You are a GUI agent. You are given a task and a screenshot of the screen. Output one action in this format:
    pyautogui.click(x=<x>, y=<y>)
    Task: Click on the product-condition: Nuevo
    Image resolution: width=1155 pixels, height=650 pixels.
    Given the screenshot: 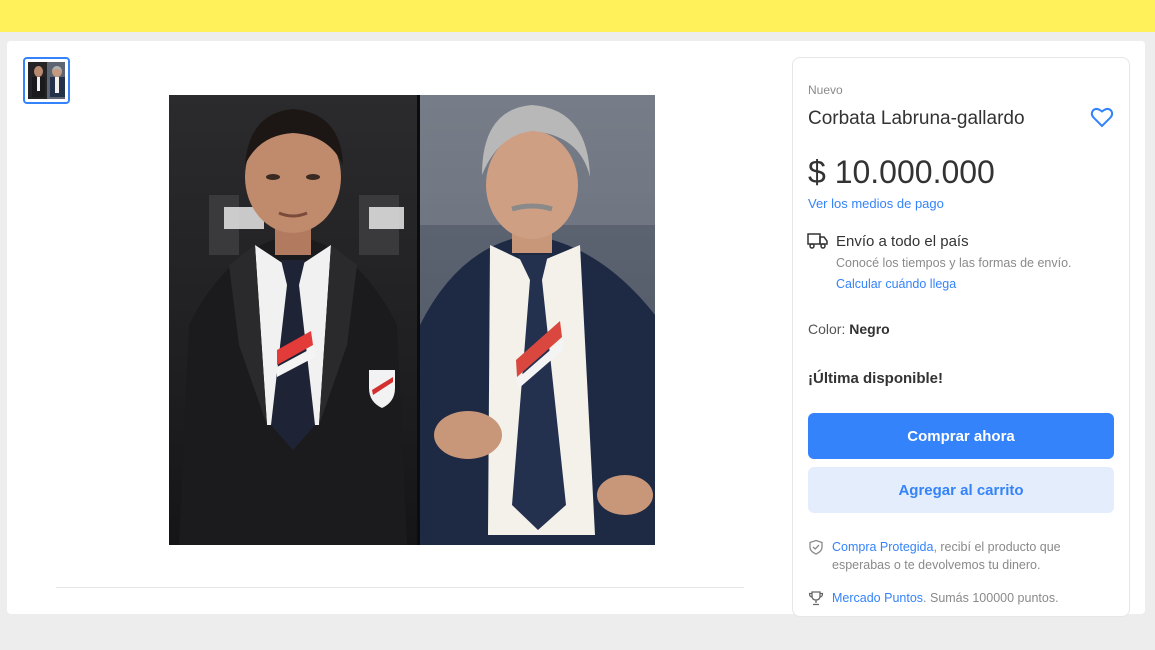 What is the action you would take?
    pyautogui.click(x=825, y=90)
    